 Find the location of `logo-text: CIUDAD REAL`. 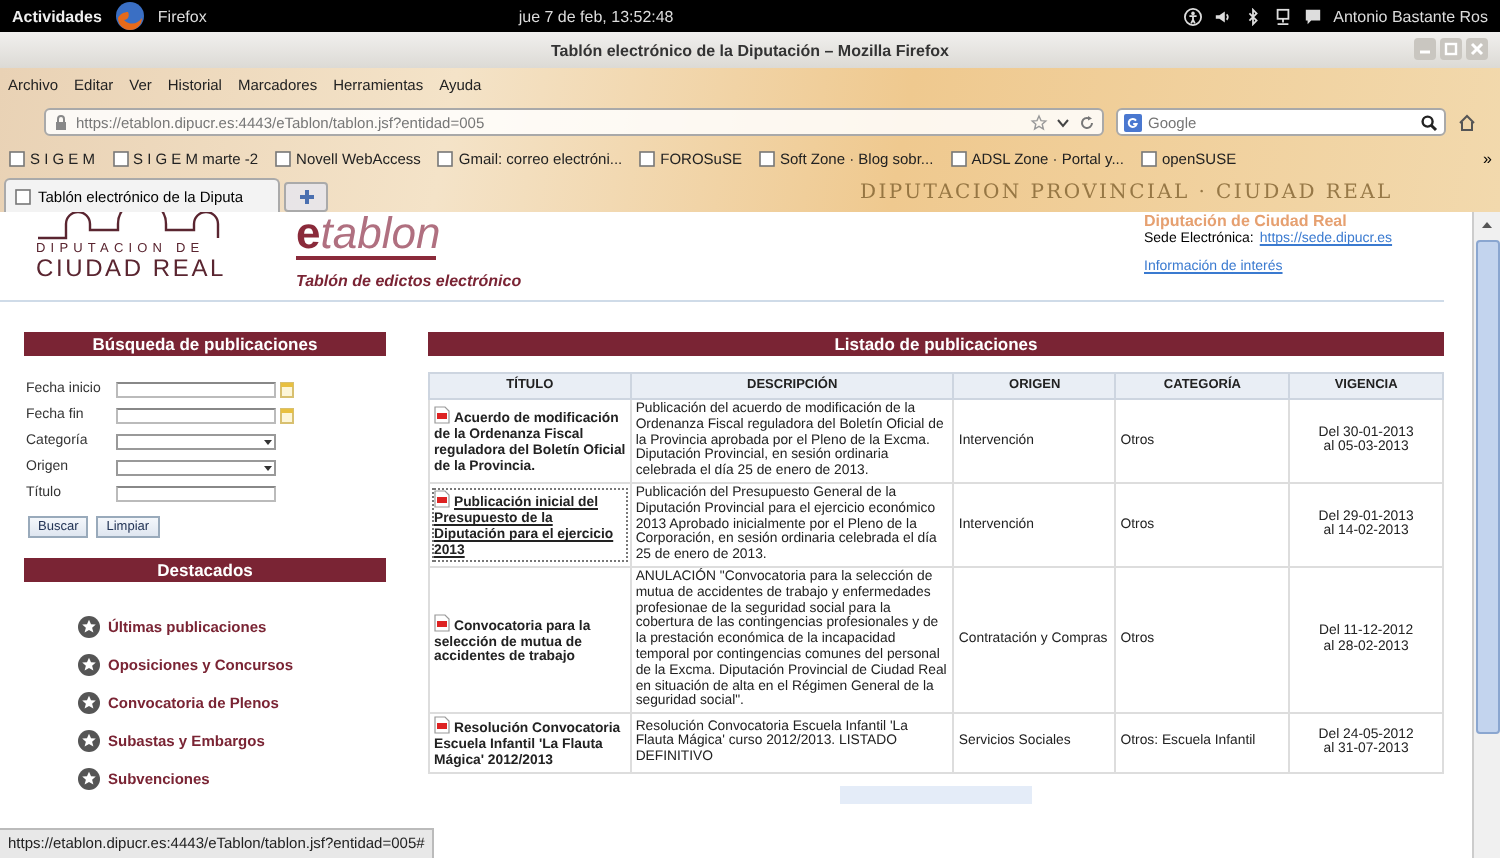

logo-text: CIUDAD REAL is located at coordinates (131, 268).